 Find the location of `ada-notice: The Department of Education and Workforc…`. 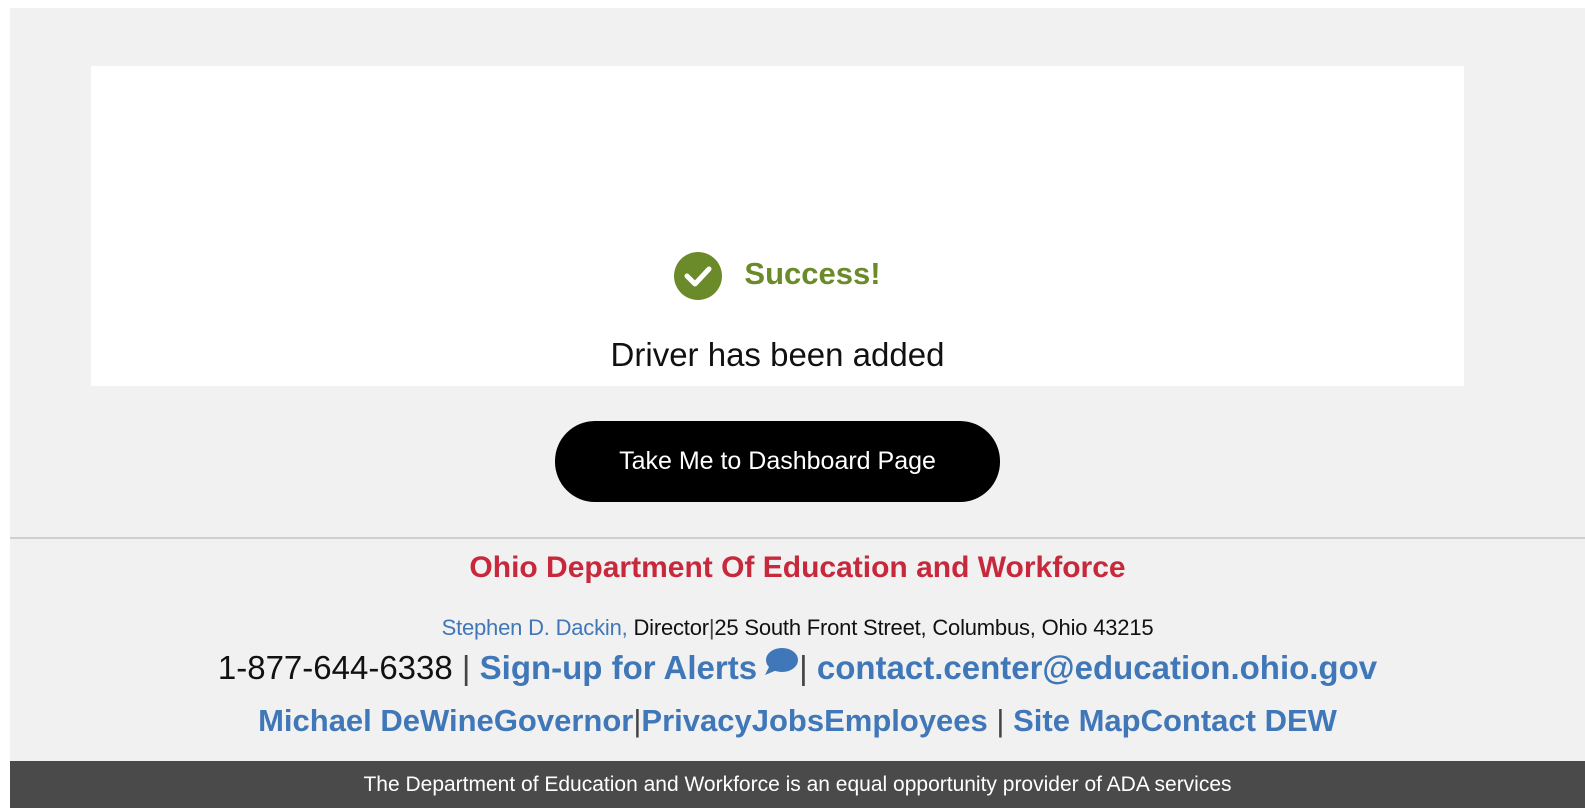

ada-notice: The Department of Education and Workforc… is located at coordinates (797, 784).